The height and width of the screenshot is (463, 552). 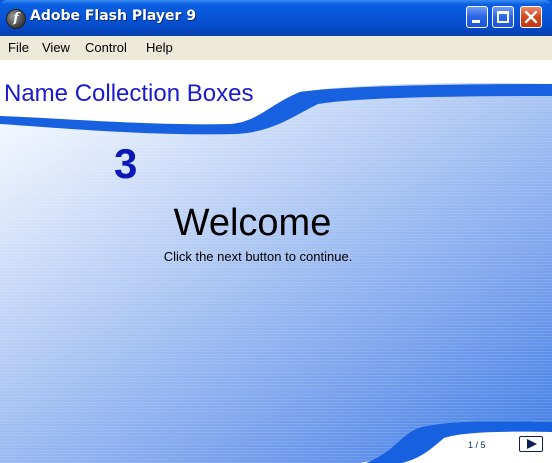 I want to click on next-button, so click(x=531, y=444).